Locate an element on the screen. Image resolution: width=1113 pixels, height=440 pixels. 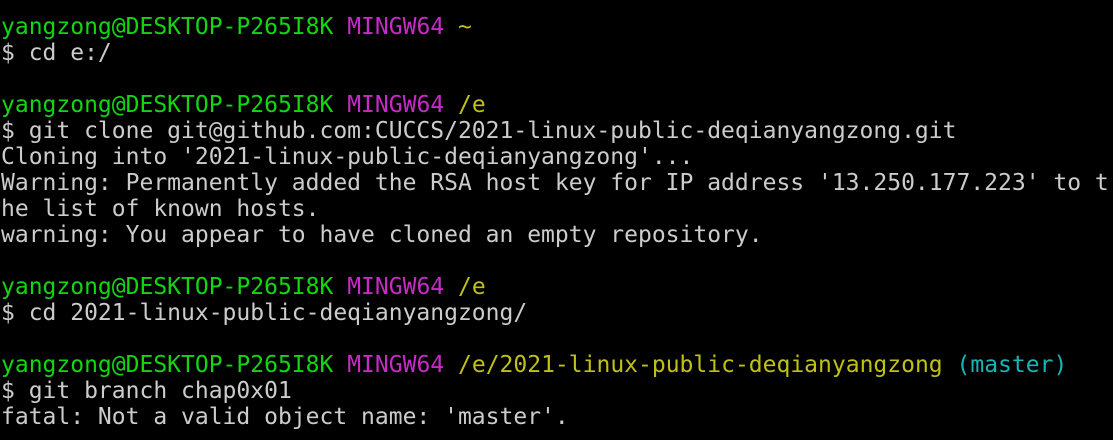
command-text: $ git branch chap0x01 is located at coordinates (146, 391).